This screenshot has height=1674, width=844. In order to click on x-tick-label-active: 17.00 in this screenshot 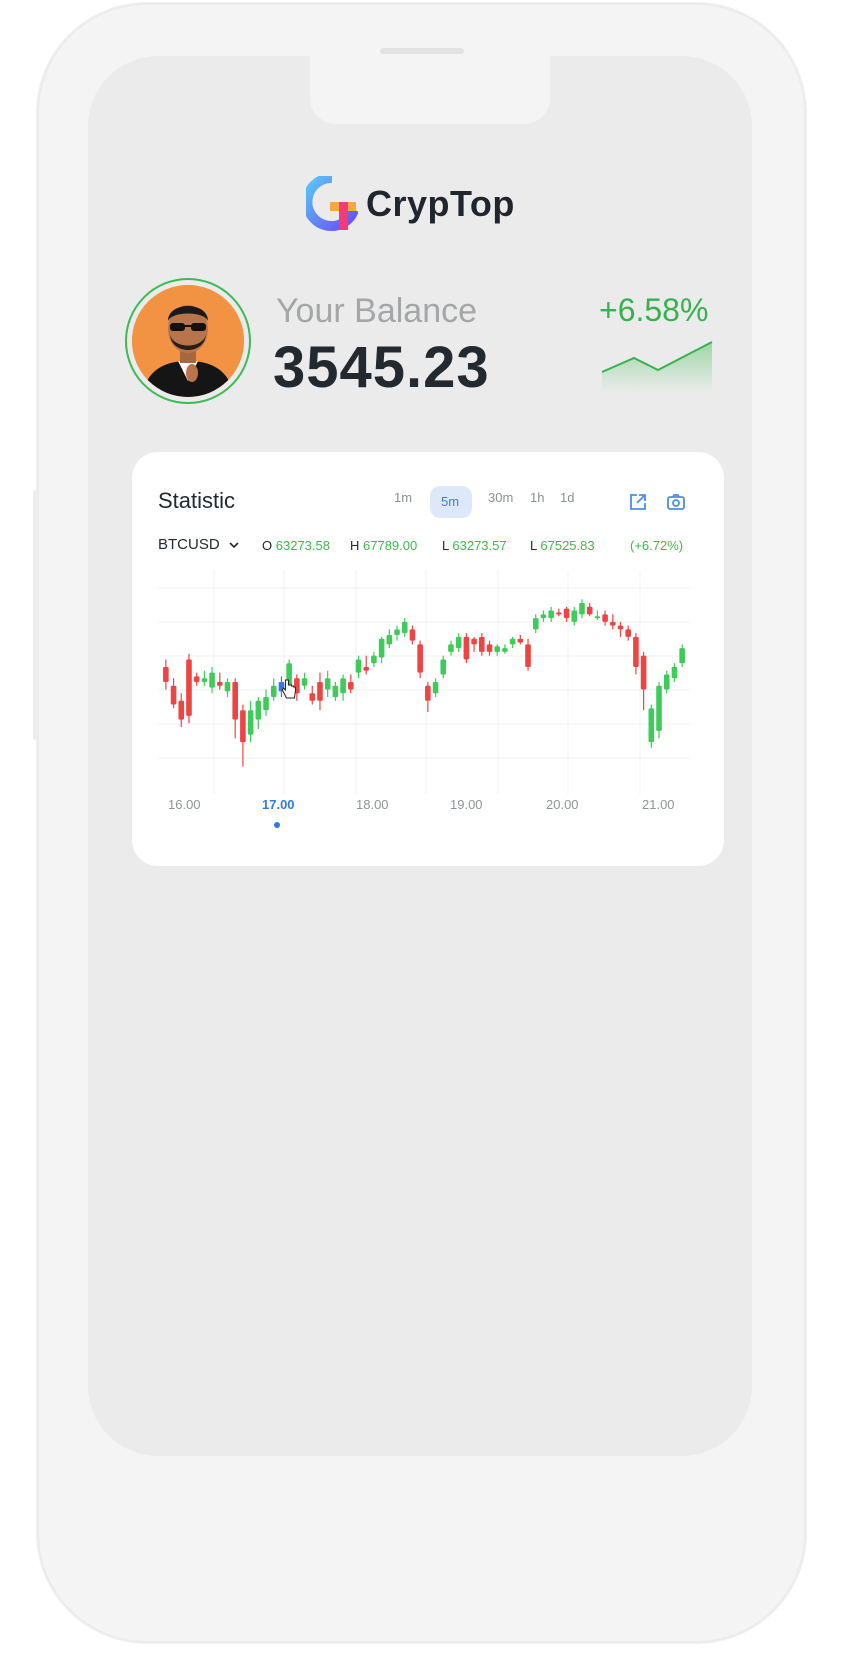, I will do `click(278, 804)`.